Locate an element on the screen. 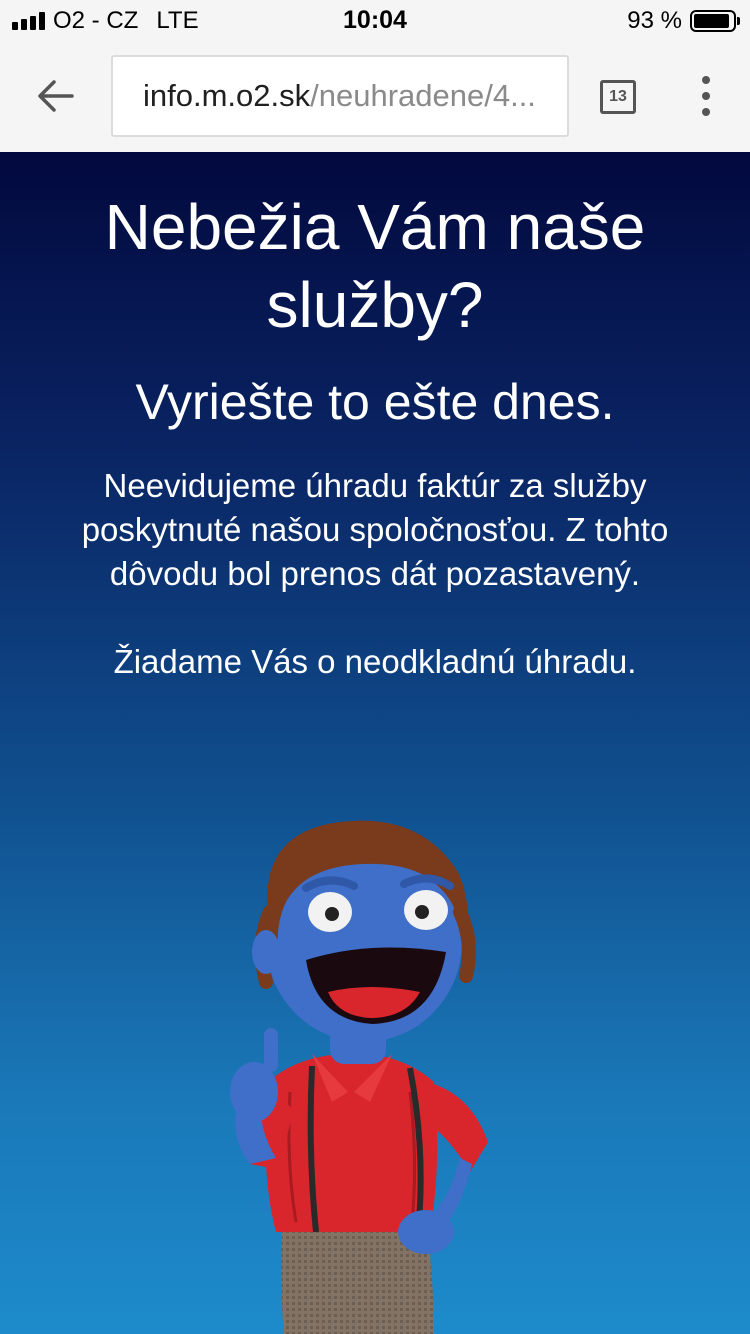  tab-count: 13 is located at coordinates (618, 96).